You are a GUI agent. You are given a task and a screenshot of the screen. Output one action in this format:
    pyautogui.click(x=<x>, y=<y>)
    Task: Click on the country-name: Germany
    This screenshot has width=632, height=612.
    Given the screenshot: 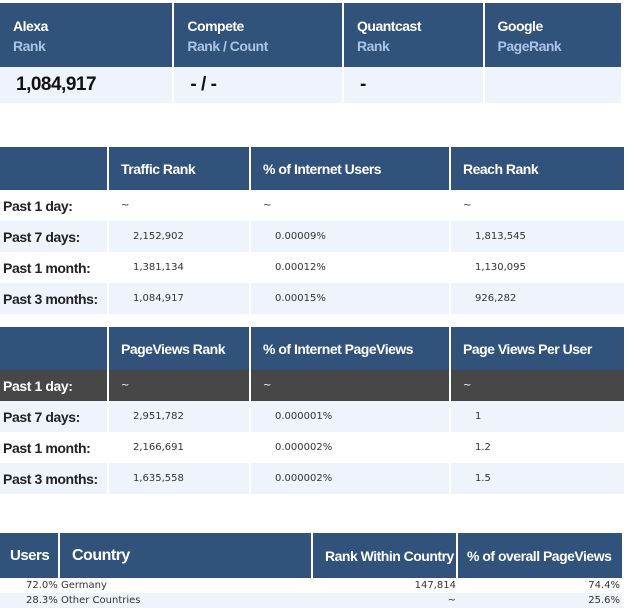 What is the action you would take?
    pyautogui.click(x=83, y=585)
    